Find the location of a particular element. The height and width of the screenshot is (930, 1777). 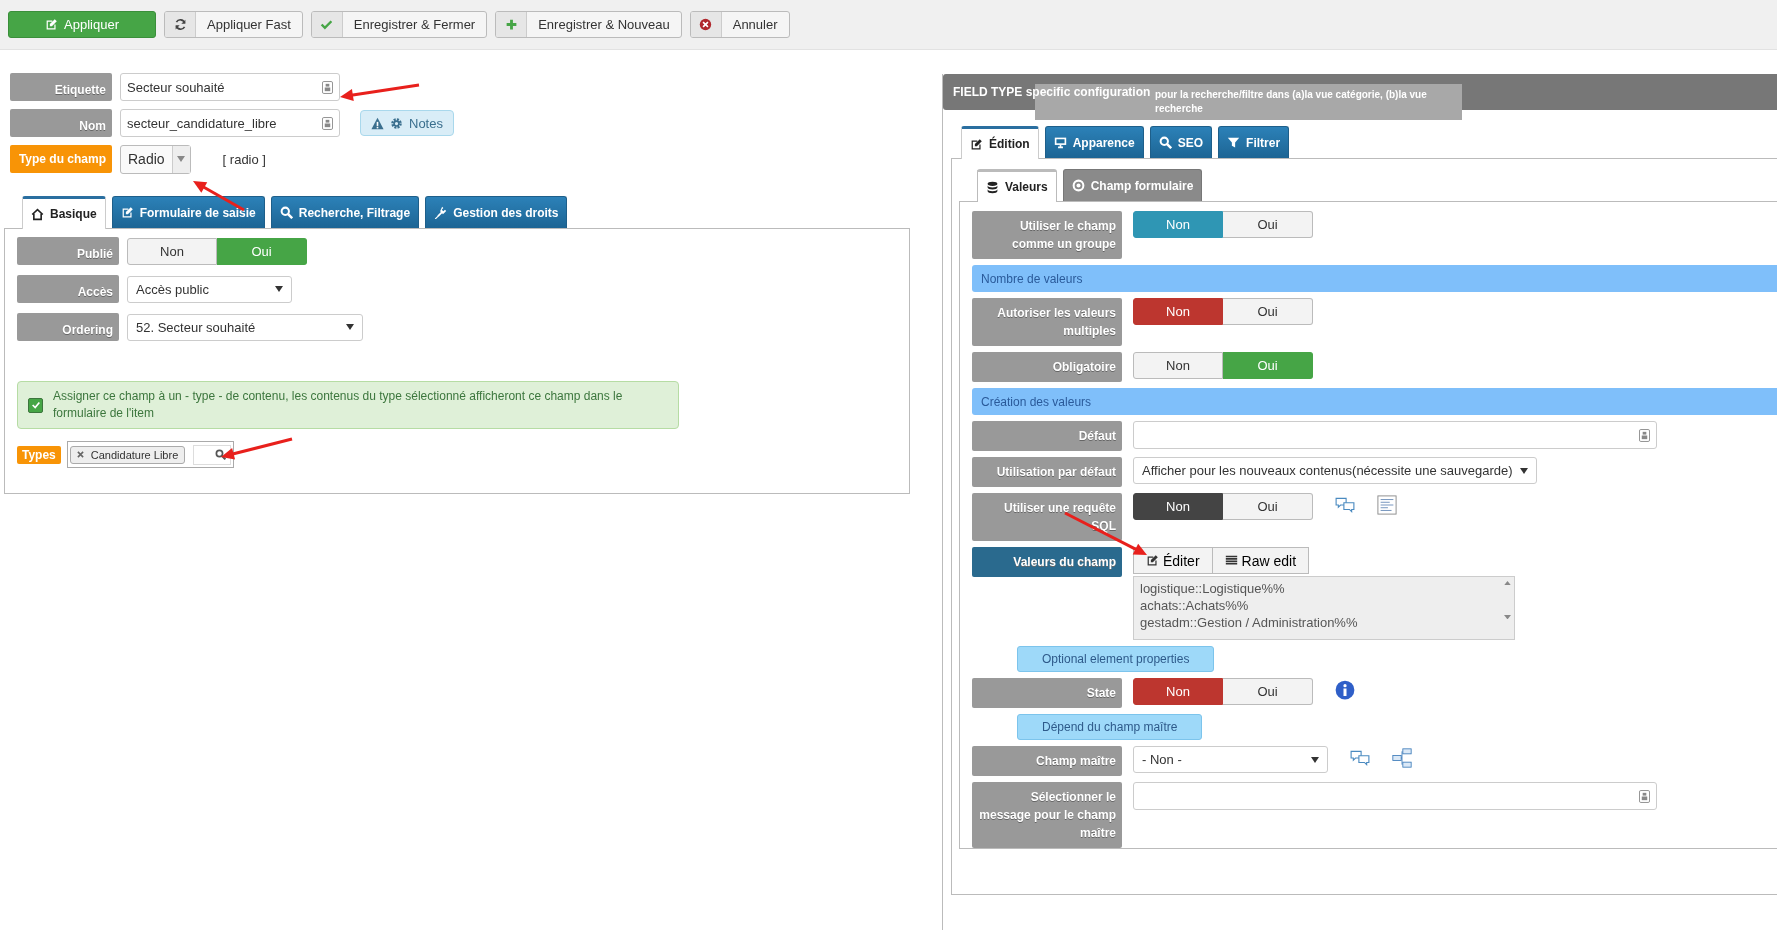

field-label: Etiquette is located at coordinates (61, 87).